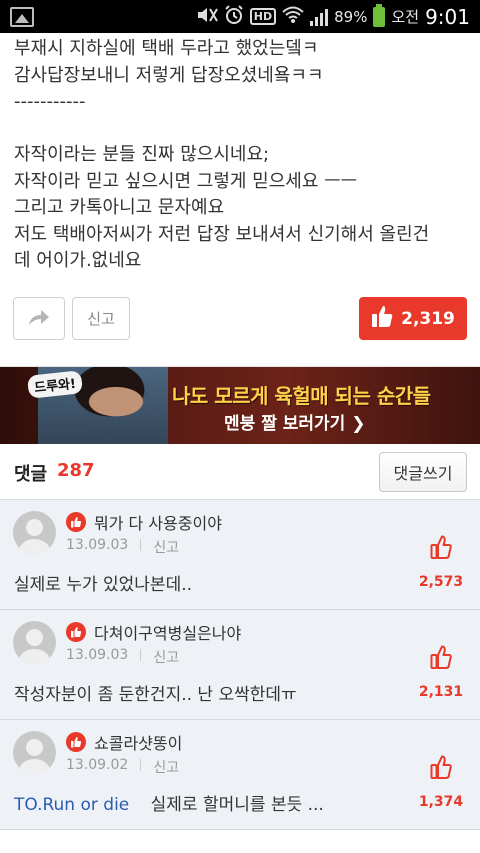  What do you see at coordinates (240, 319) in the screenshot?
I see `post-actions: 신고 2,319` at bounding box center [240, 319].